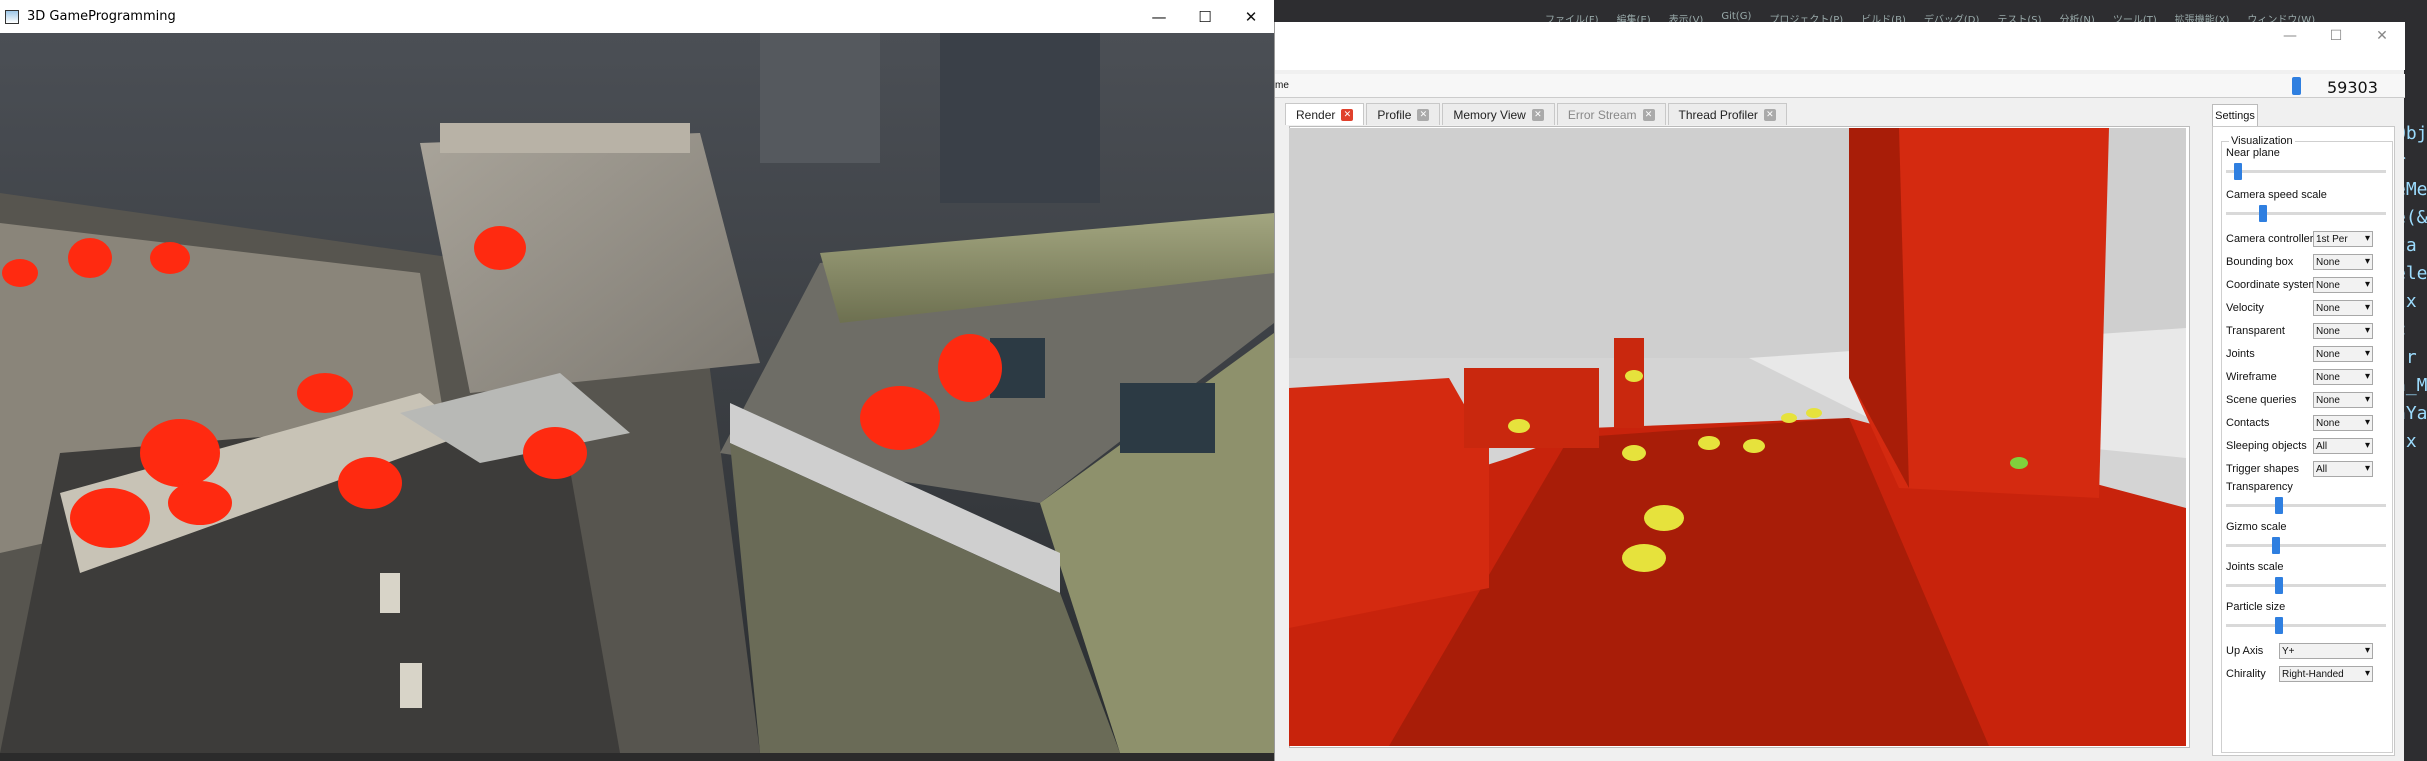 This screenshot has width=2427, height=761. Describe the element at coordinates (565, 138) in the screenshot. I see `brick-roof-wall` at that location.